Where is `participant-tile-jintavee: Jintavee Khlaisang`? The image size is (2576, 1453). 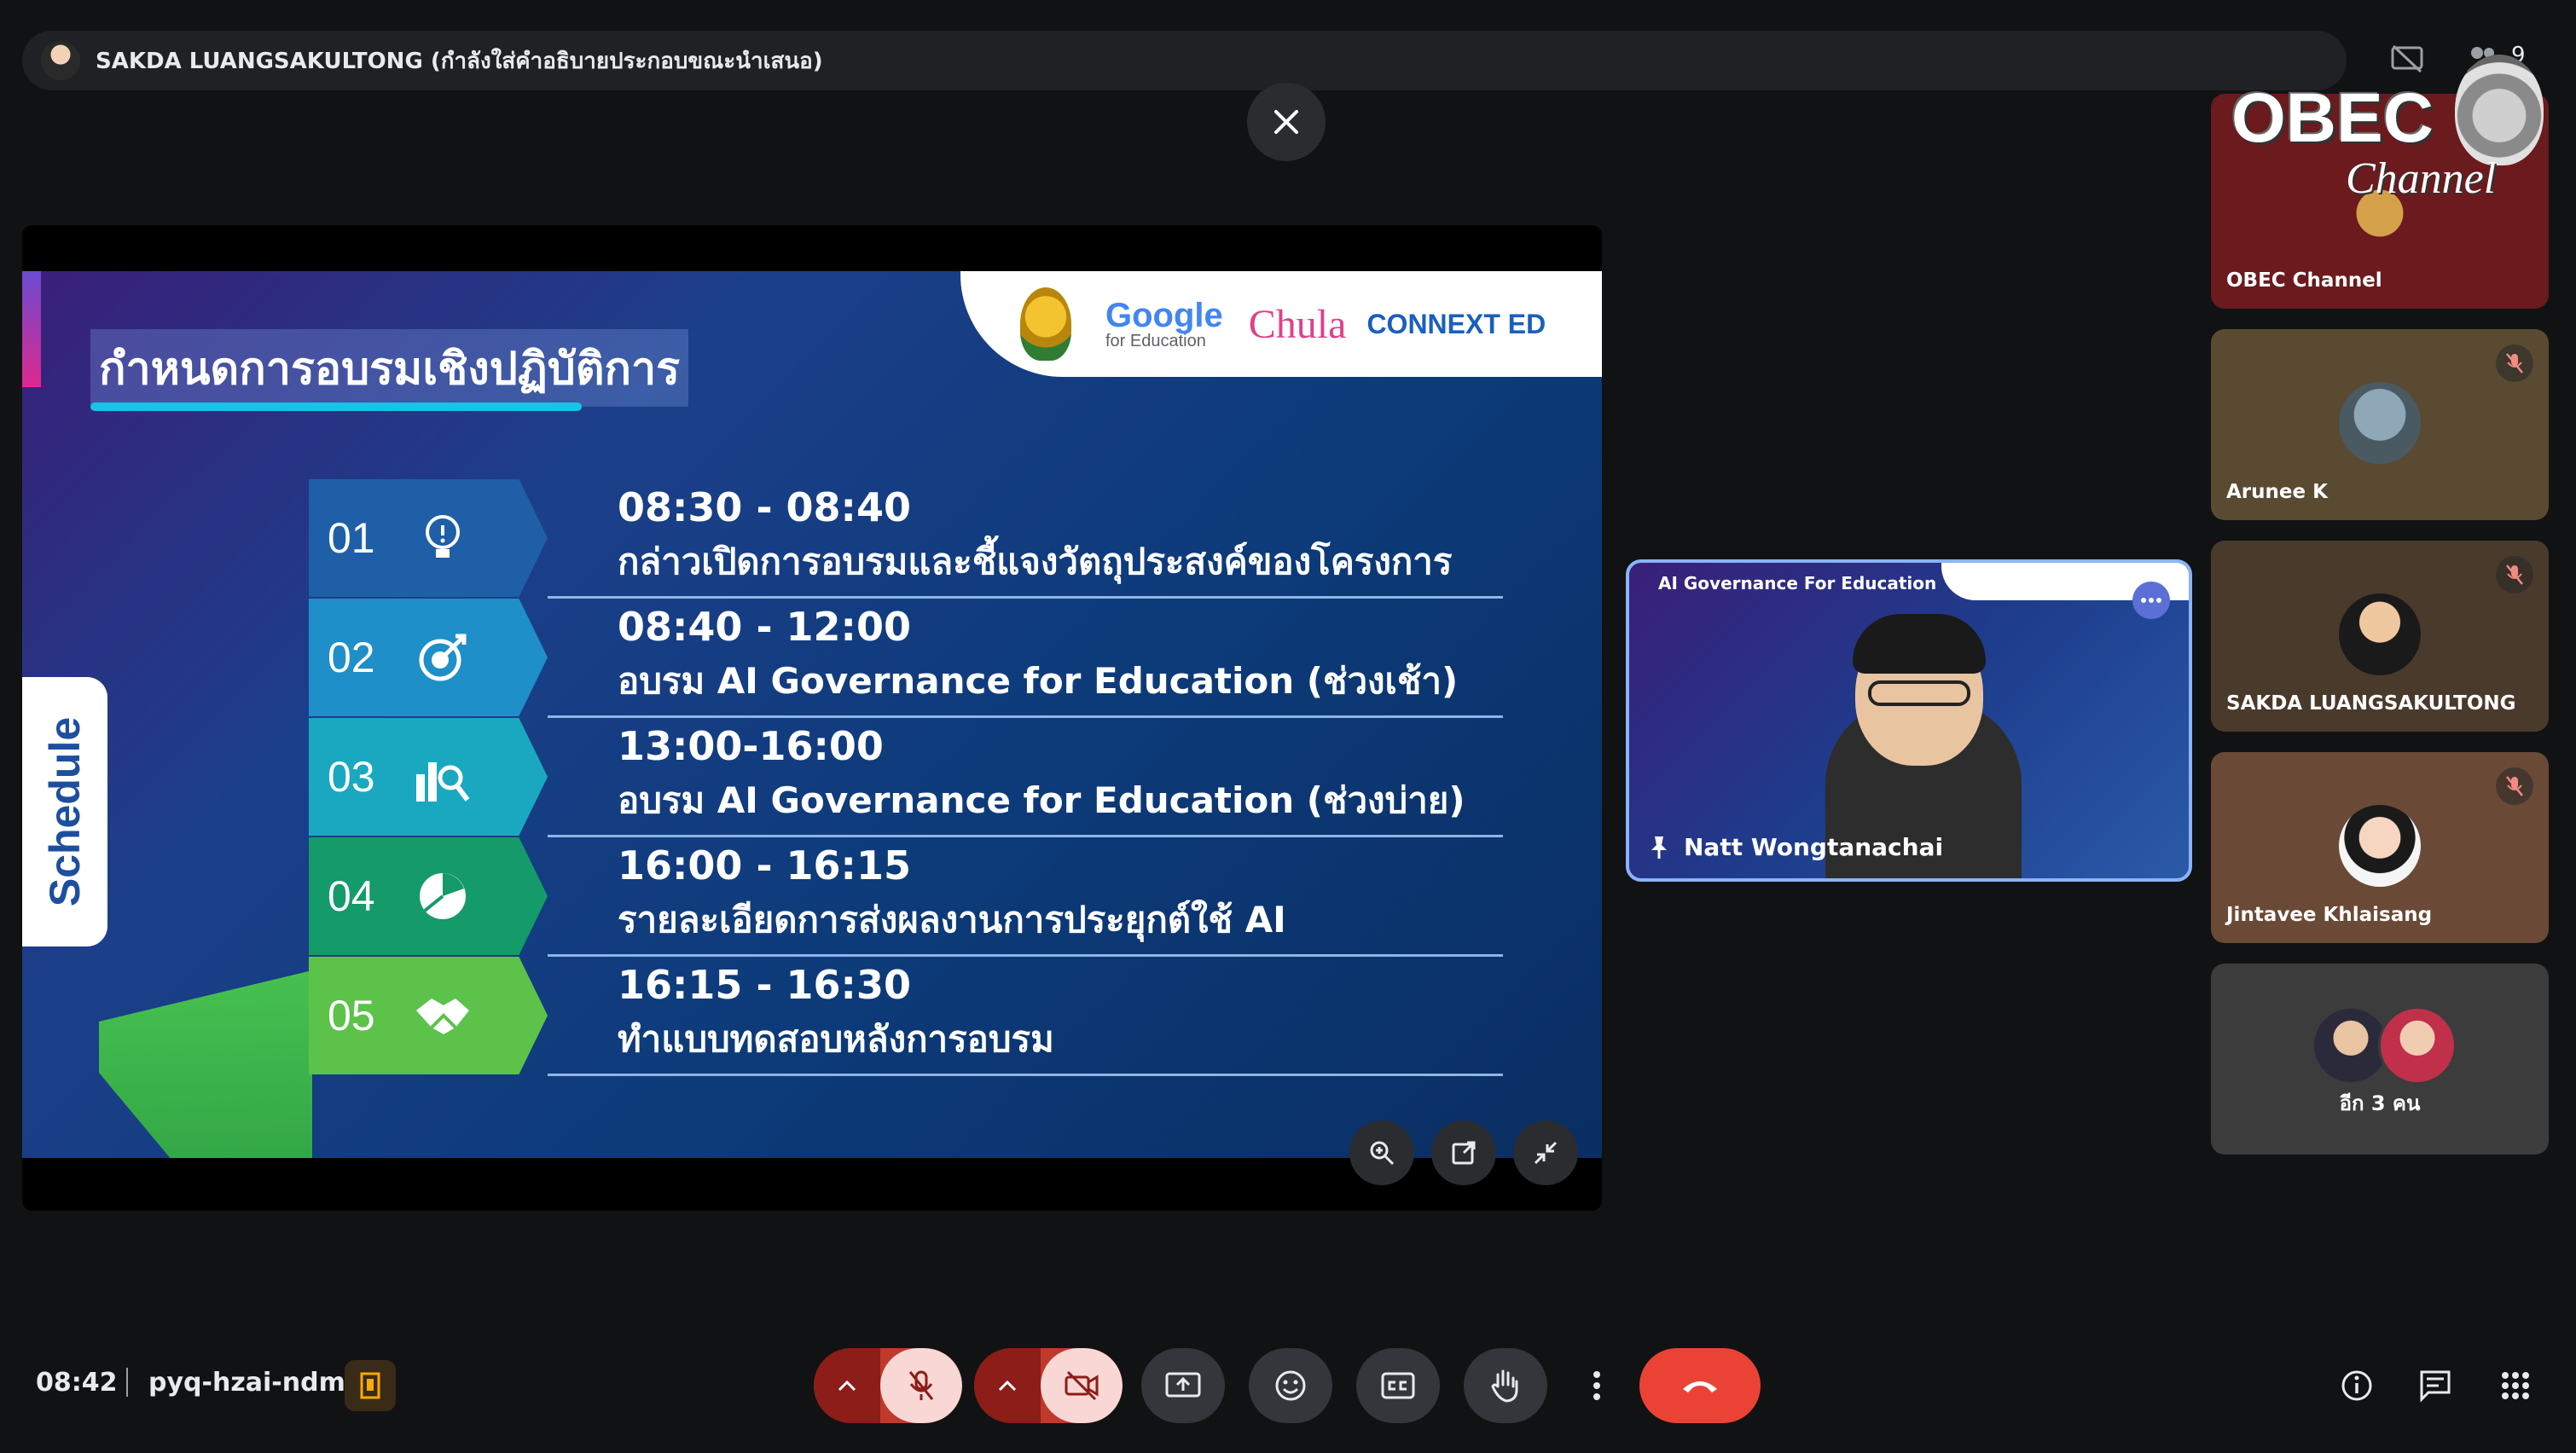
participant-tile-jintavee: Jintavee Khlaisang is located at coordinates (2380, 847).